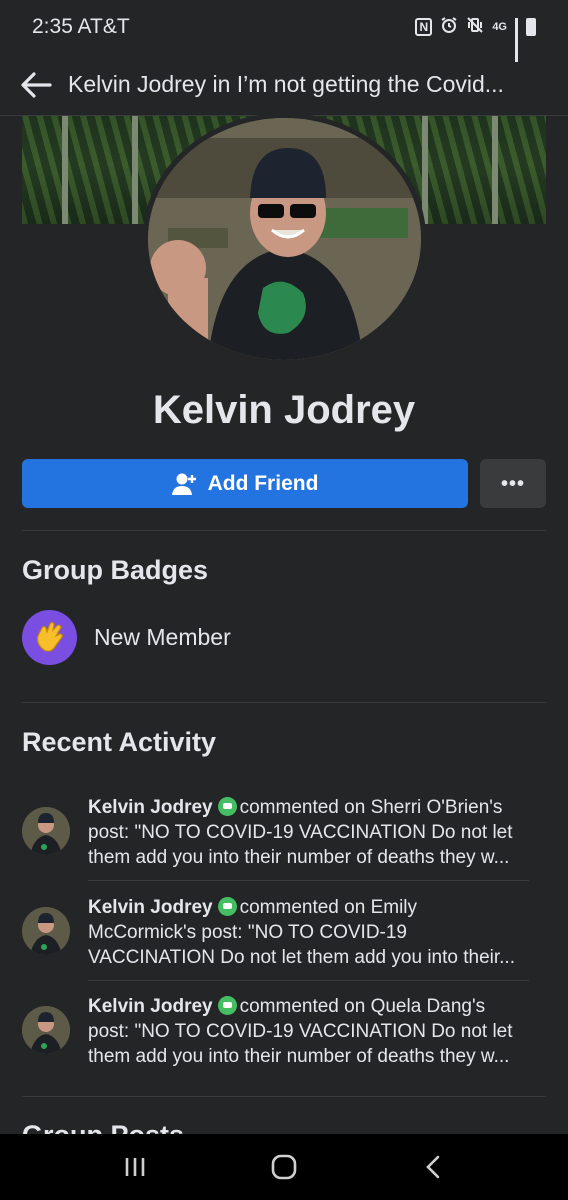 This screenshot has height=1200, width=568. I want to click on home-button, so click(284, 1167).